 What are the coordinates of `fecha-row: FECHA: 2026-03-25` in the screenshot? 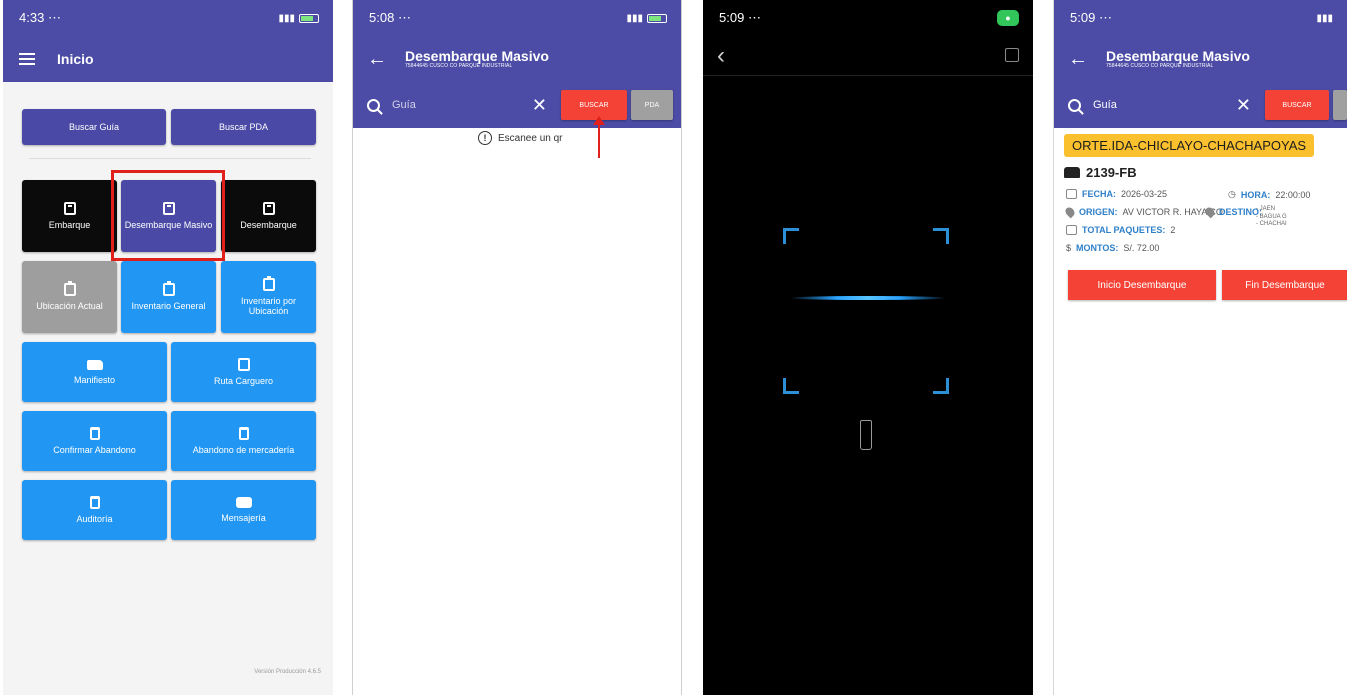 It's located at (1116, 194).